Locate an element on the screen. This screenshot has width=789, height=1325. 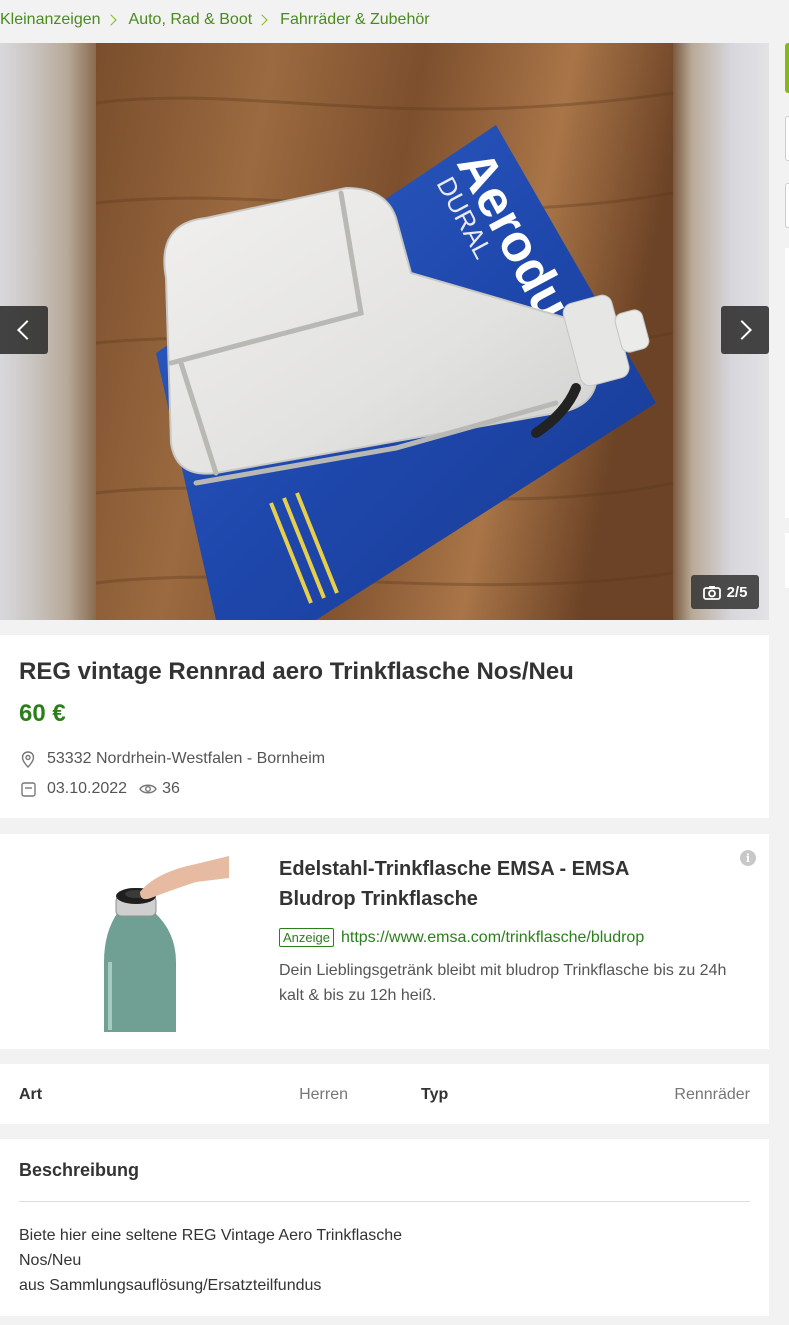
info-icon: i is located at coordinates (748, 858).